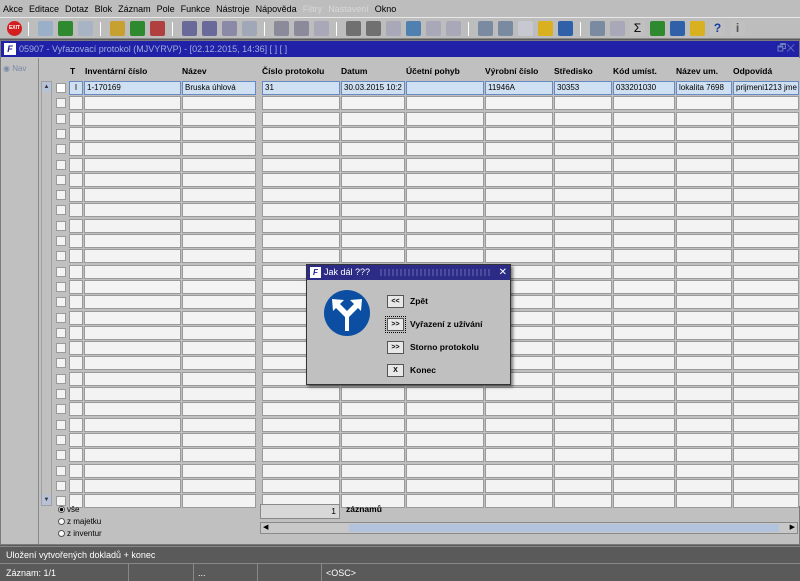  Describe the element at coordinates (485, 28) in the screenshot. I see `calculator-icon` at that location.